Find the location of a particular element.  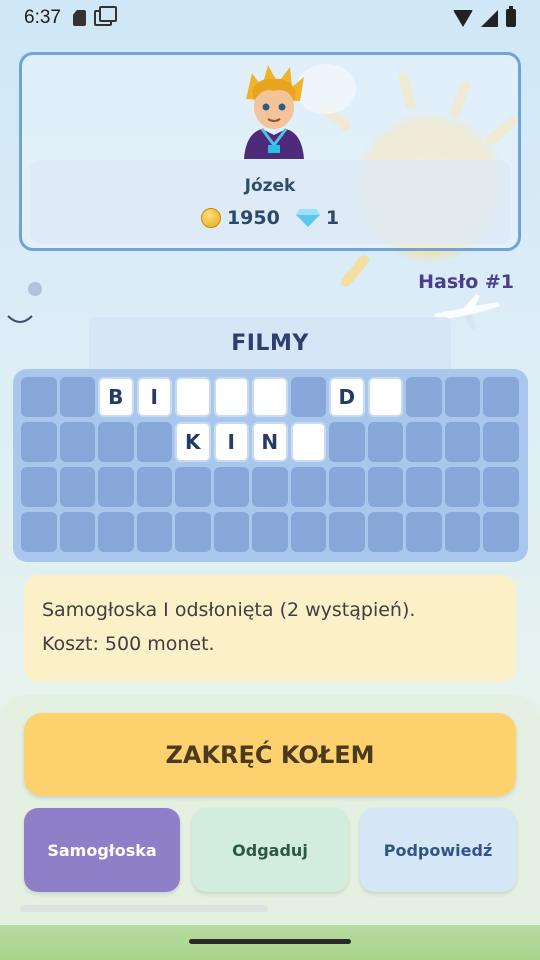

status-bar: 6:37 is located at coordinates (270, 18).